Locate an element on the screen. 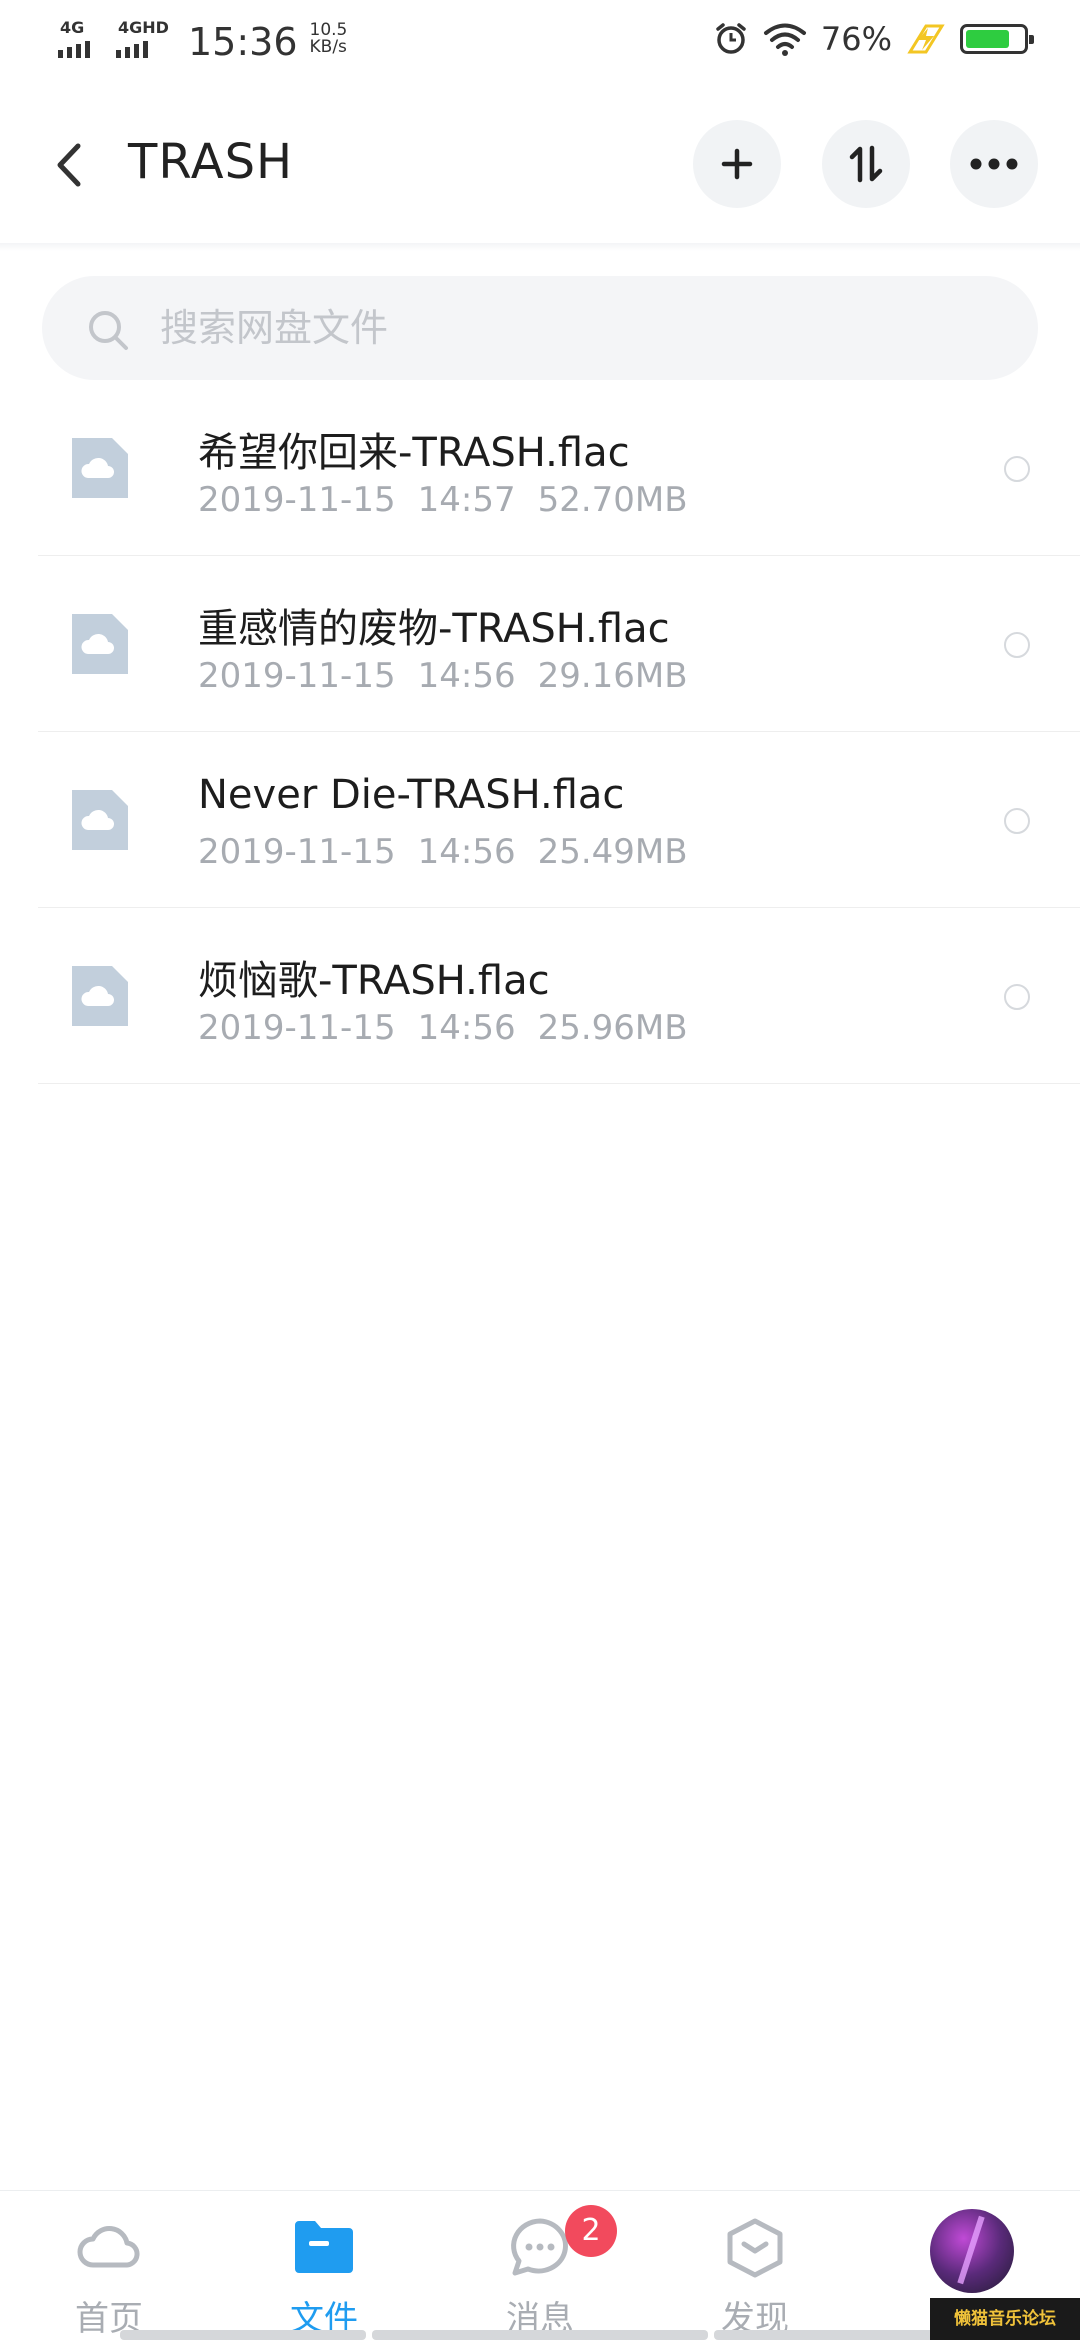  battery-icon is located at coordinates (997, 39).